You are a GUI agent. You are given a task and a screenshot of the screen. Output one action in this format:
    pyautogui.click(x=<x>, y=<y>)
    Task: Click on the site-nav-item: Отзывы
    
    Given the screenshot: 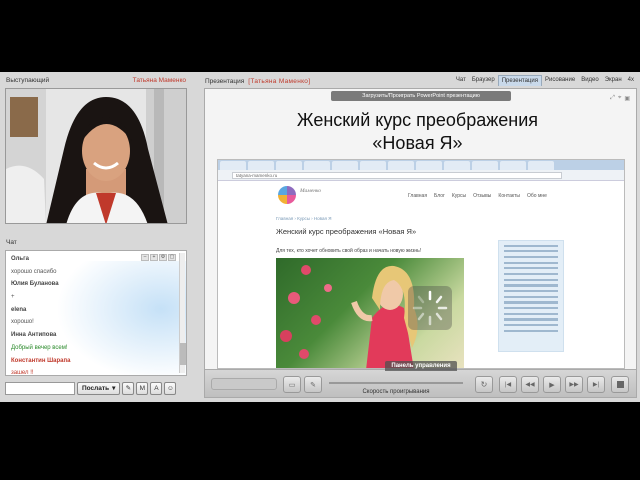 What is the action you would take?
    pyautogui.click(x=482, y=196)
    